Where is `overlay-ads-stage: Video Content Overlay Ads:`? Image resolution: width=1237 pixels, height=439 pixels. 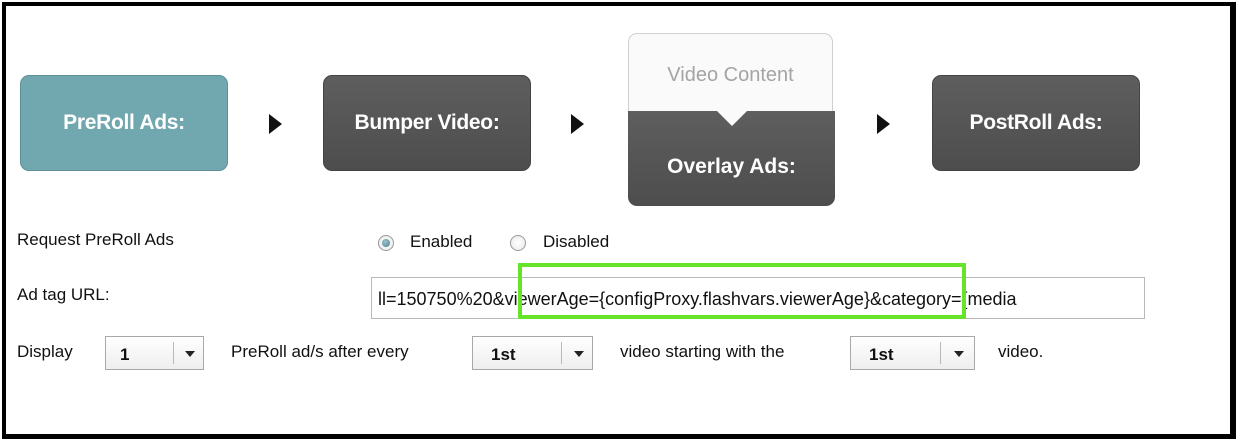 overlay-ads-stage: Video Content Overlay Ads: is located at coordinates (731, 119).